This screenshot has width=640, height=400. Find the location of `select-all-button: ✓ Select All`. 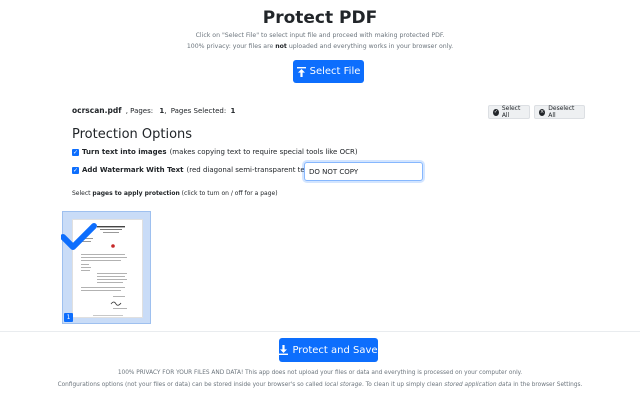

select-all-button: ✓ Select All is located at coordinates (509, 112).